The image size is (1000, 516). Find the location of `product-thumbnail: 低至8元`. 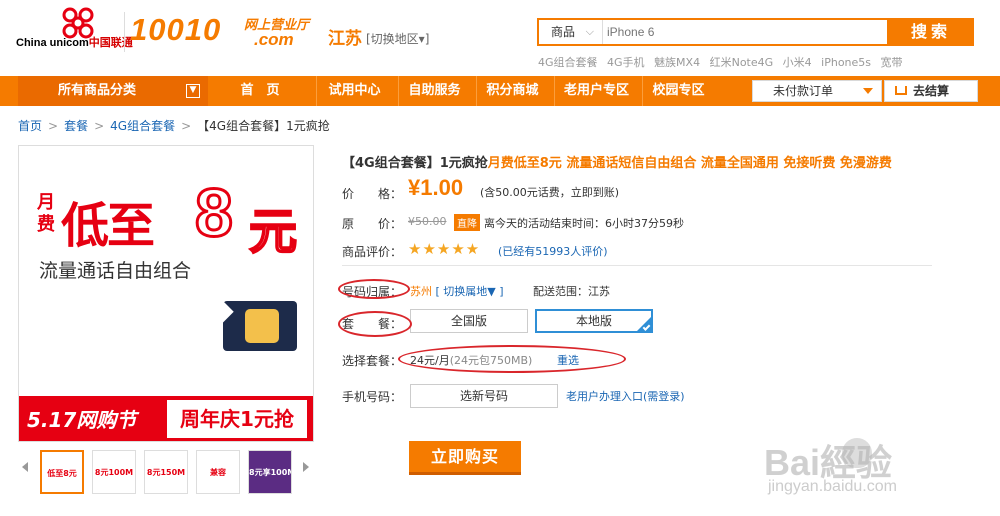

product-thumbnail: 低至8元 is located at coordinates (62, 472).